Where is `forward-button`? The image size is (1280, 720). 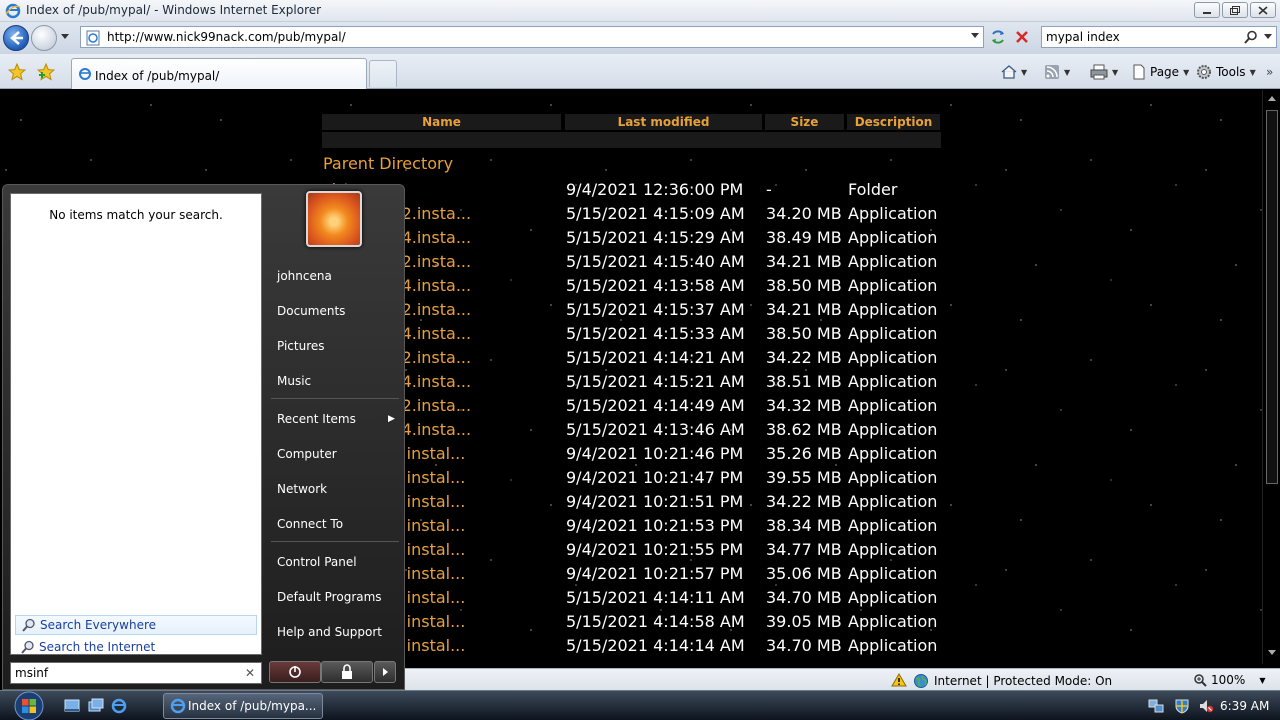 forward-button is located at coordinates (44, 38).